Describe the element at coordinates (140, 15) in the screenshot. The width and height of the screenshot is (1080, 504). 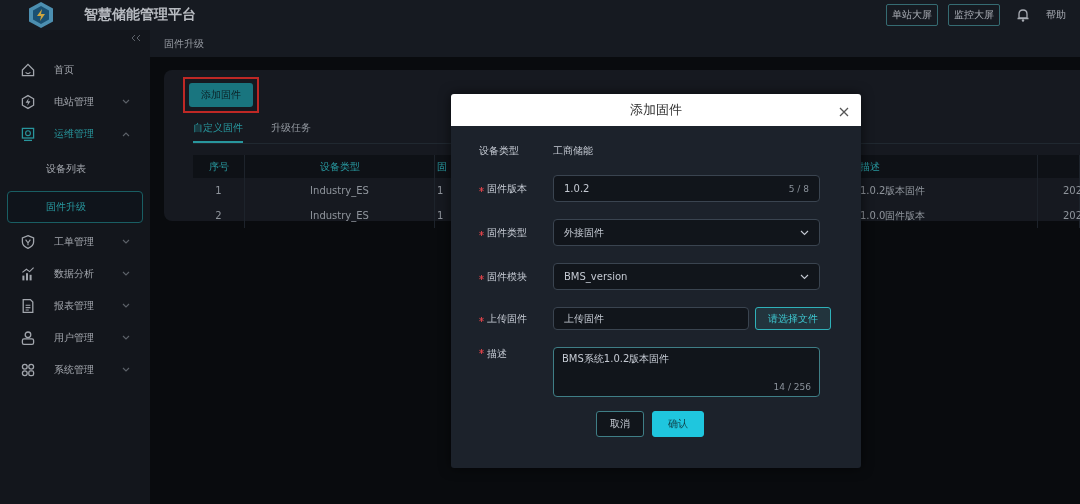
I see `app-title: 智慧储能管理平台` at that location.